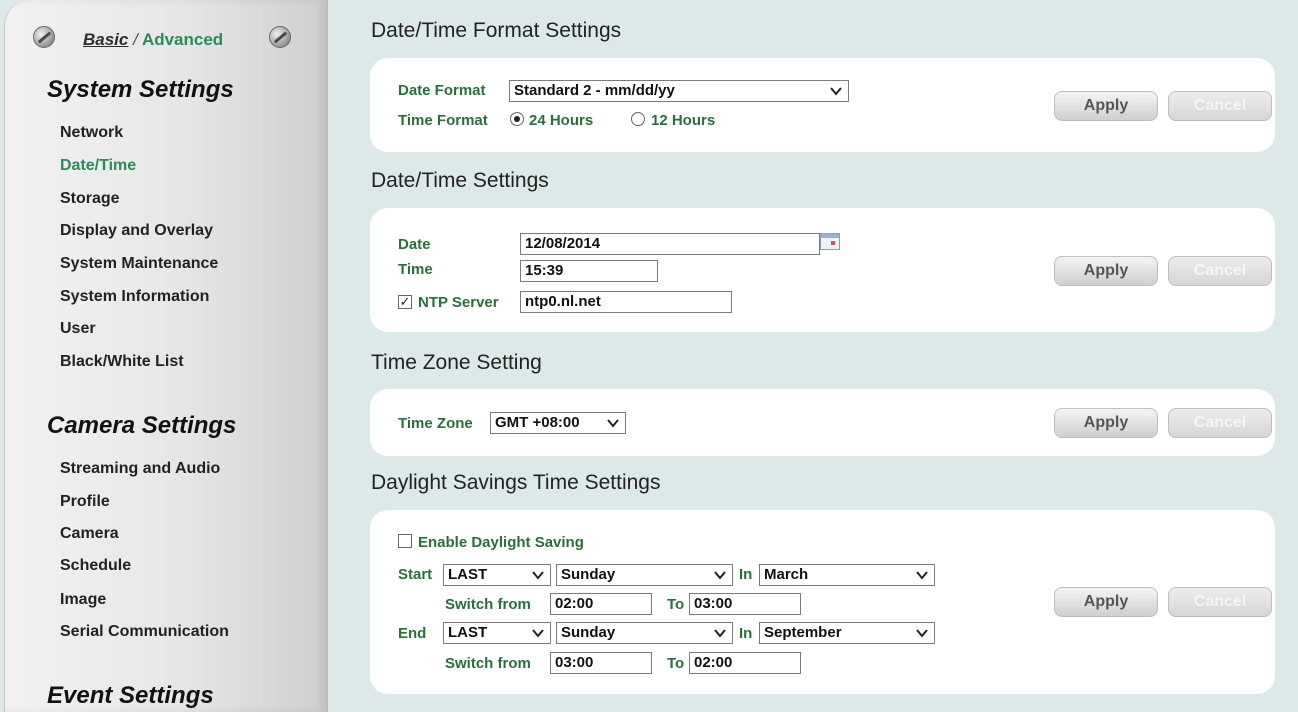 The width and height of the screenshot is (1298, 712). Describe the element at coordinates (745, 604) in the screenshot. I see `start-to-input: 03:00` at that location.